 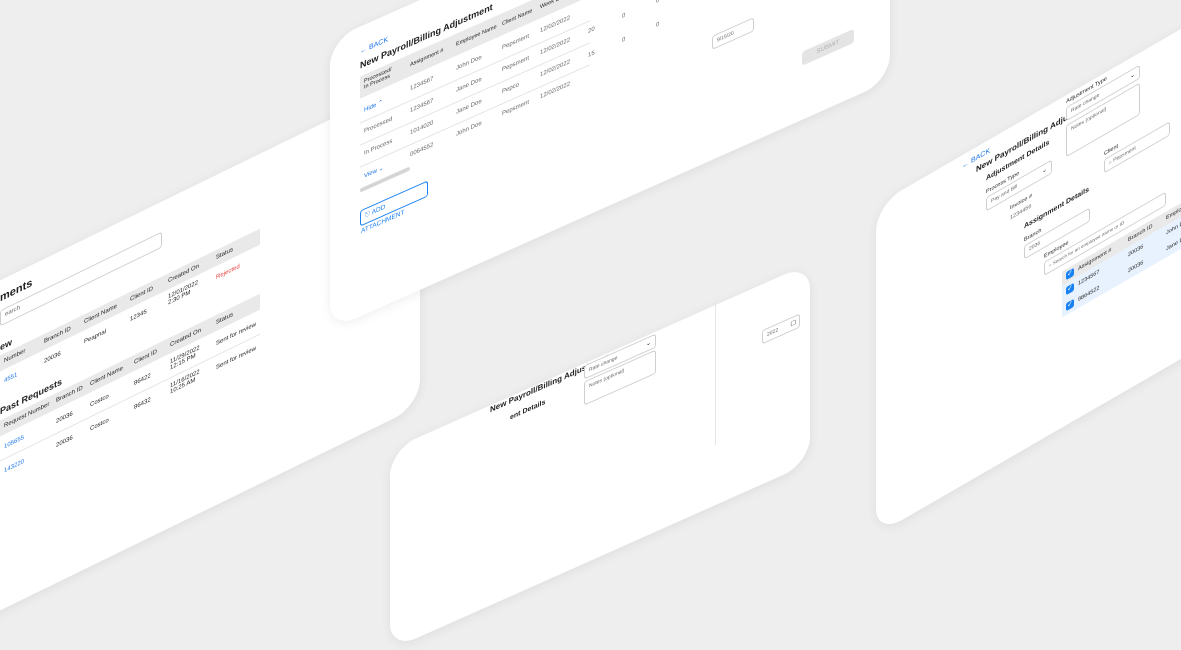 What do you see at coordinates (422, 128) in the screenshot?
I see `assignment-cell: 1014020` at bounding box center [422, 128].